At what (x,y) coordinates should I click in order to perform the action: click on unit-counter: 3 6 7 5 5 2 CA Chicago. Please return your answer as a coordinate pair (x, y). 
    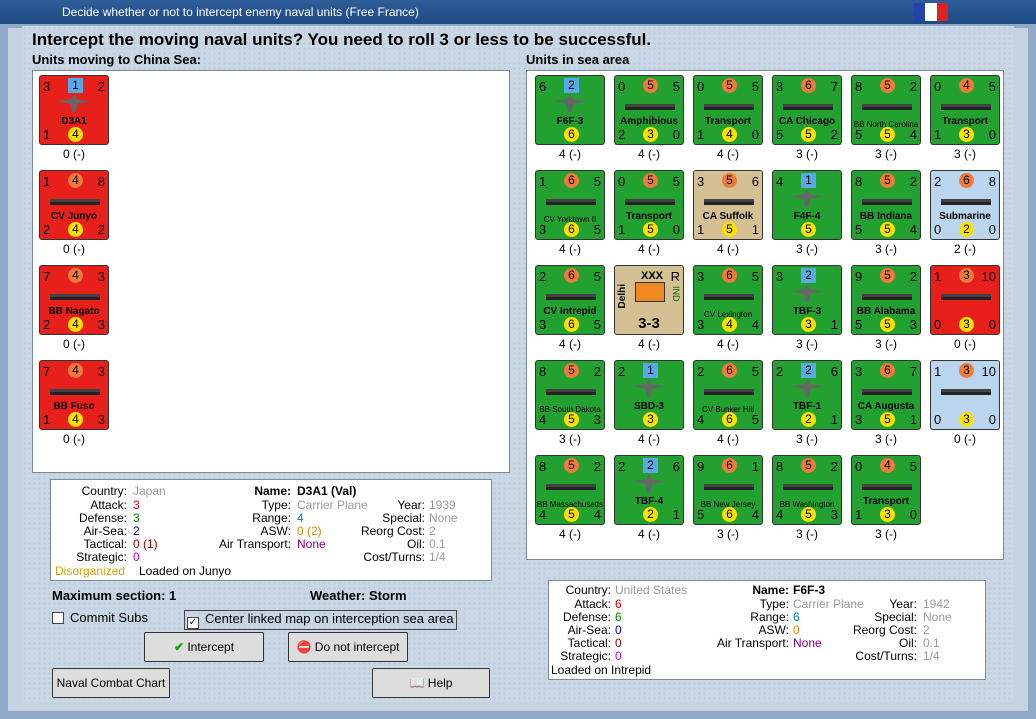
    Looking at the image, I should click on (807, 110).